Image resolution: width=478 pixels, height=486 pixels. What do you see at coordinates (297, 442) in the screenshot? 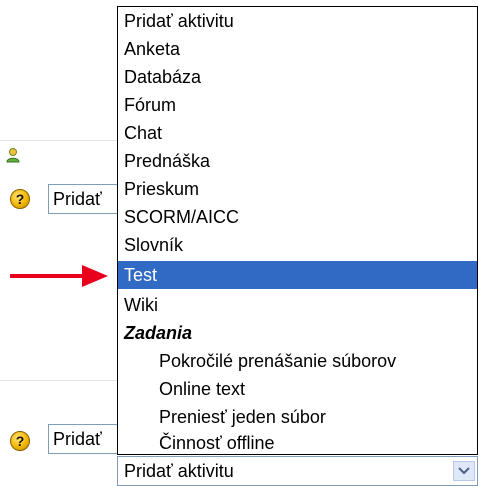
I see `option-offline-activity: Činnosť offline` at bounding box center [297, 442].